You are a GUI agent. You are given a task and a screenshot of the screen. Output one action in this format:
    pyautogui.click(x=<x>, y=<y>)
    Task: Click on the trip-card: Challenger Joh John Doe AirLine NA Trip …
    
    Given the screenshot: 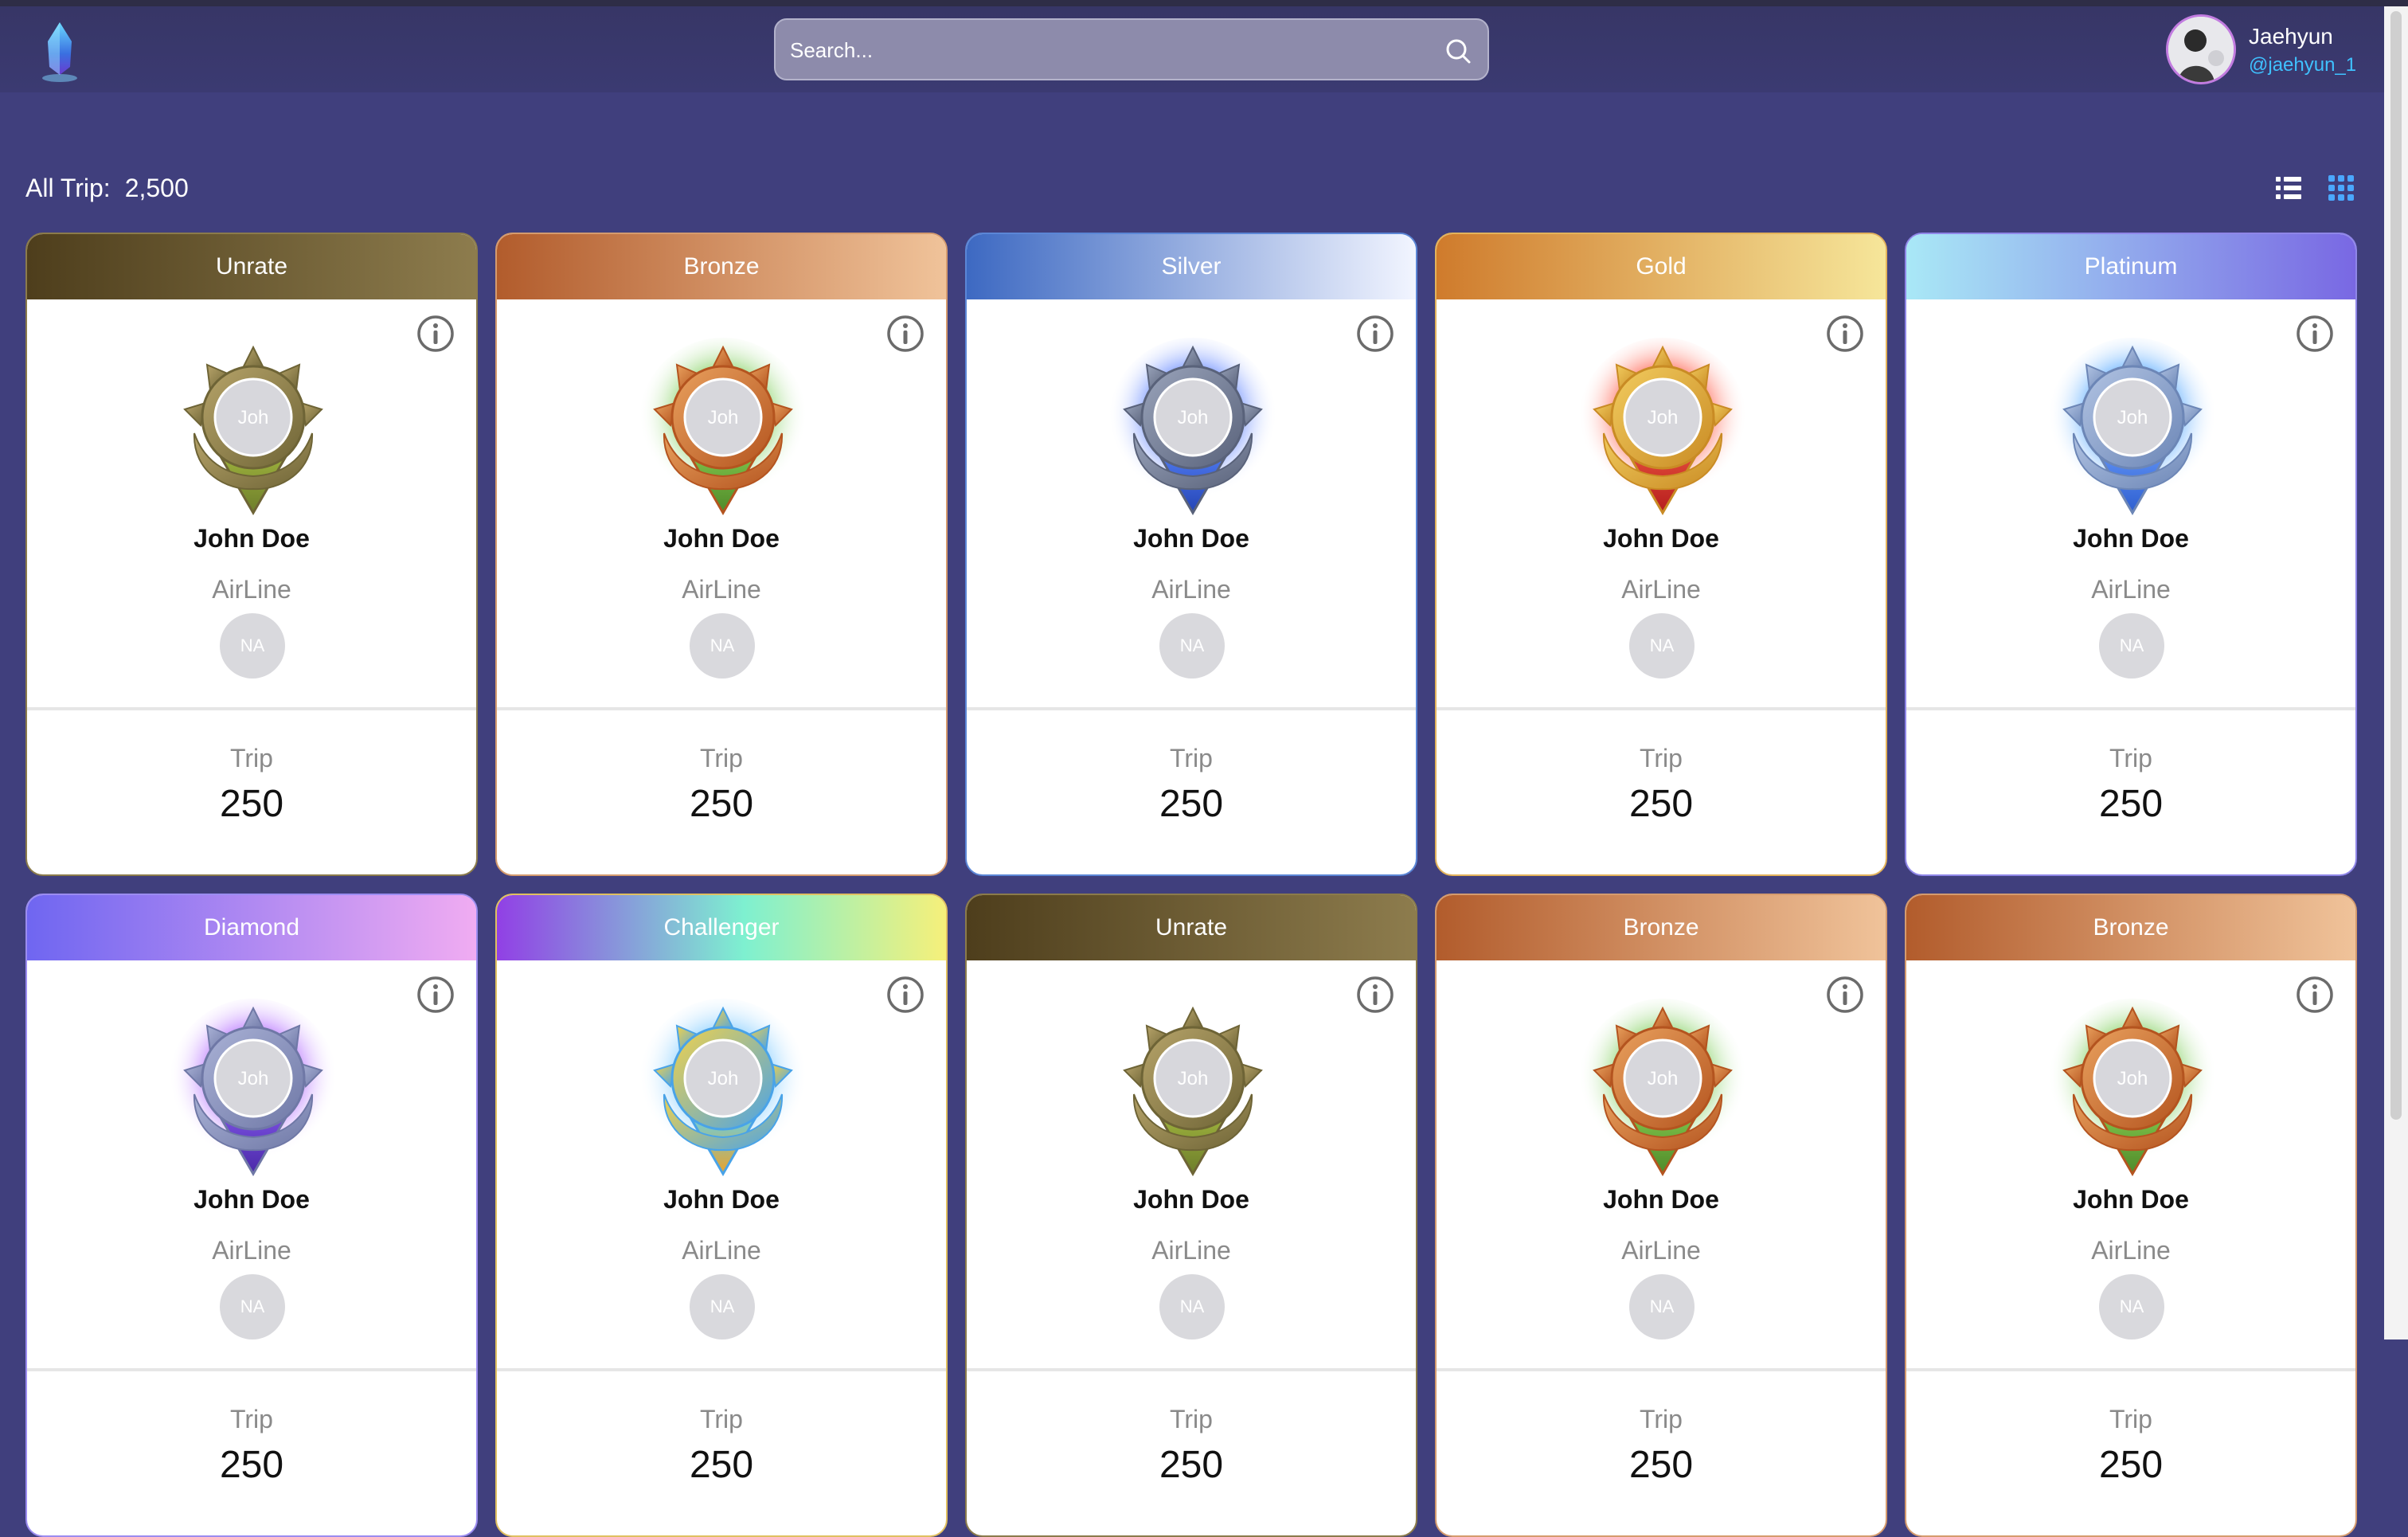 What is the action you would take?
    pyautogui.click(x=721, y=1215)
    